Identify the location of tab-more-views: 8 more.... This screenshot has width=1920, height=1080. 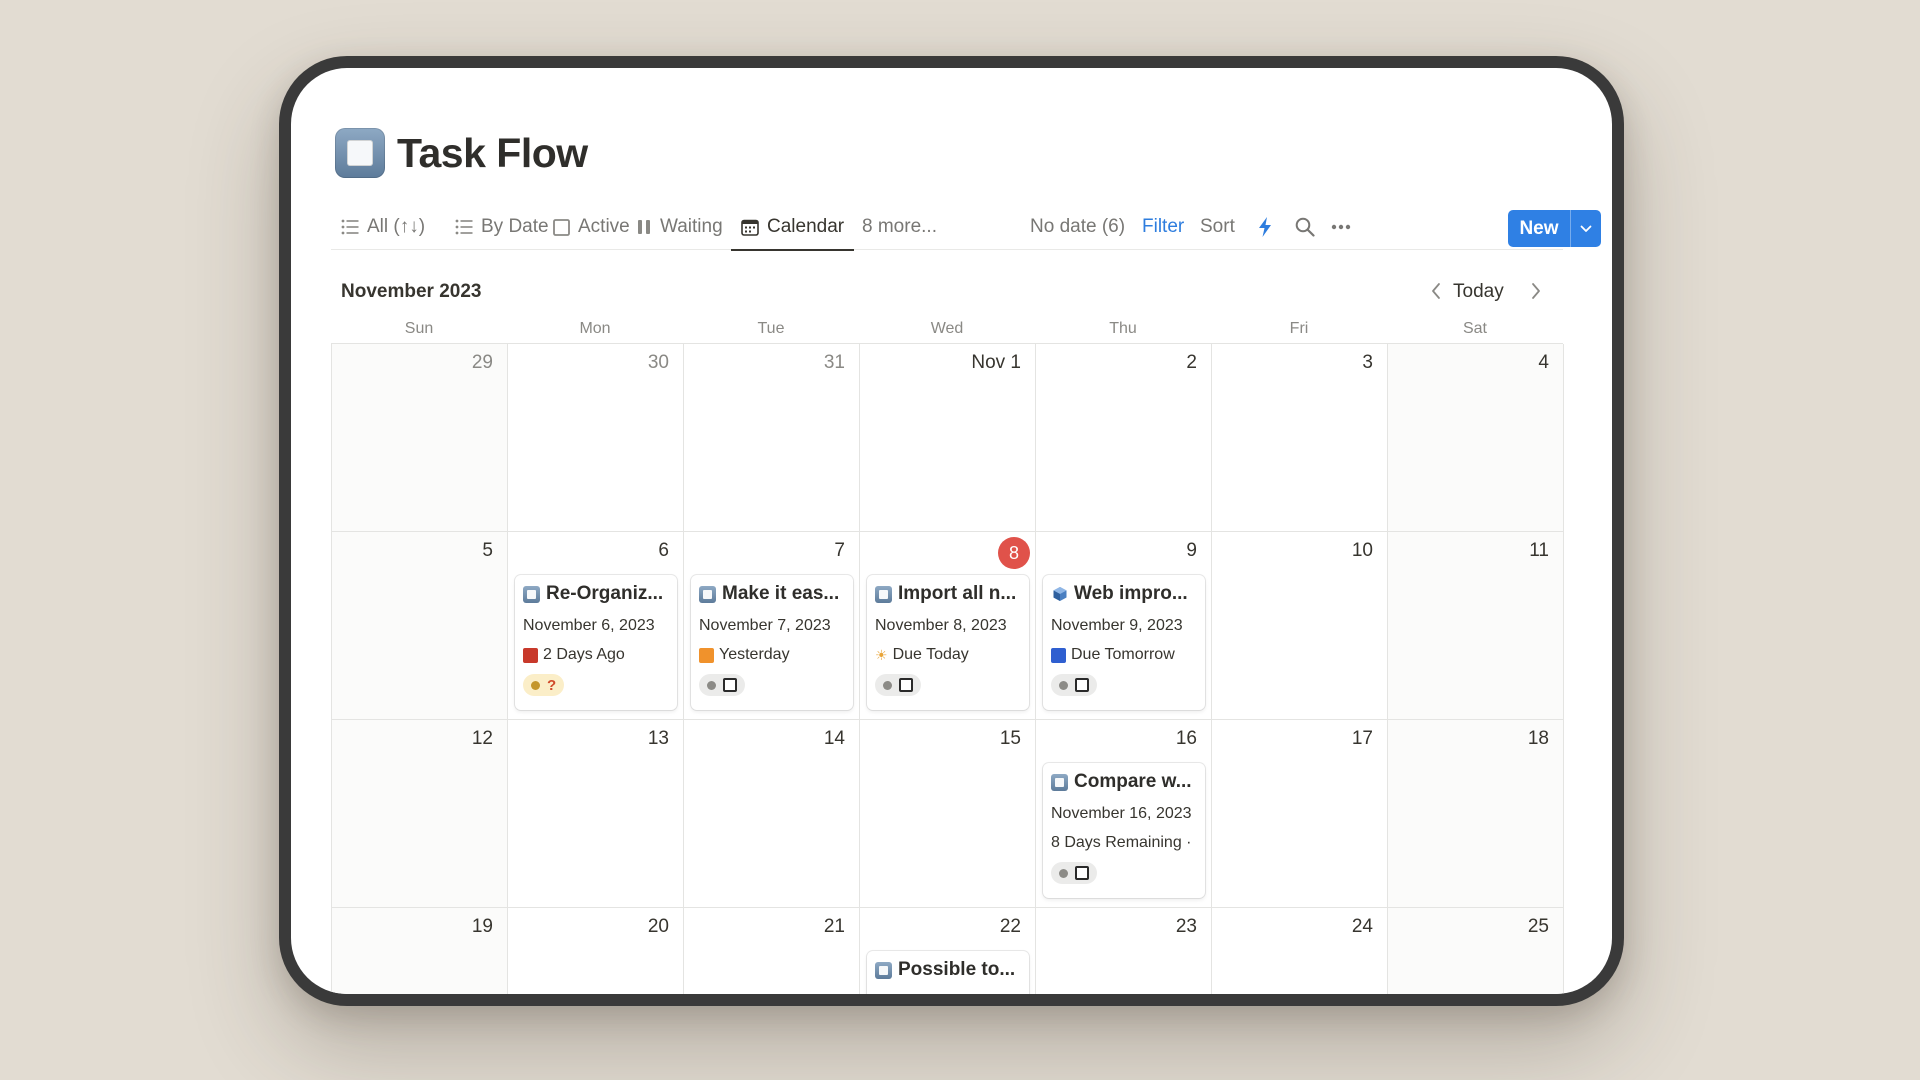
(899, 227).